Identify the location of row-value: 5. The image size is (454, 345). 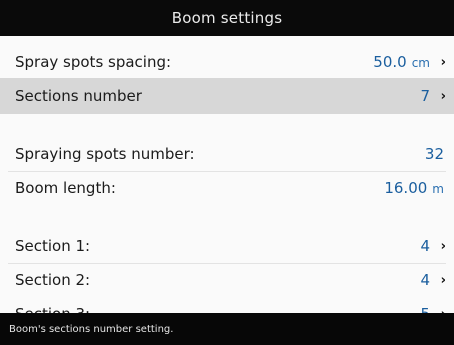
(425, 309).